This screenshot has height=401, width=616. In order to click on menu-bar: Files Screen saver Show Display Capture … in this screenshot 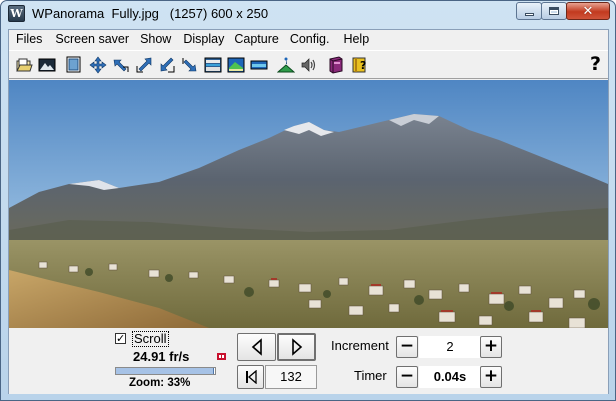, I will do `click(308, 39)`.